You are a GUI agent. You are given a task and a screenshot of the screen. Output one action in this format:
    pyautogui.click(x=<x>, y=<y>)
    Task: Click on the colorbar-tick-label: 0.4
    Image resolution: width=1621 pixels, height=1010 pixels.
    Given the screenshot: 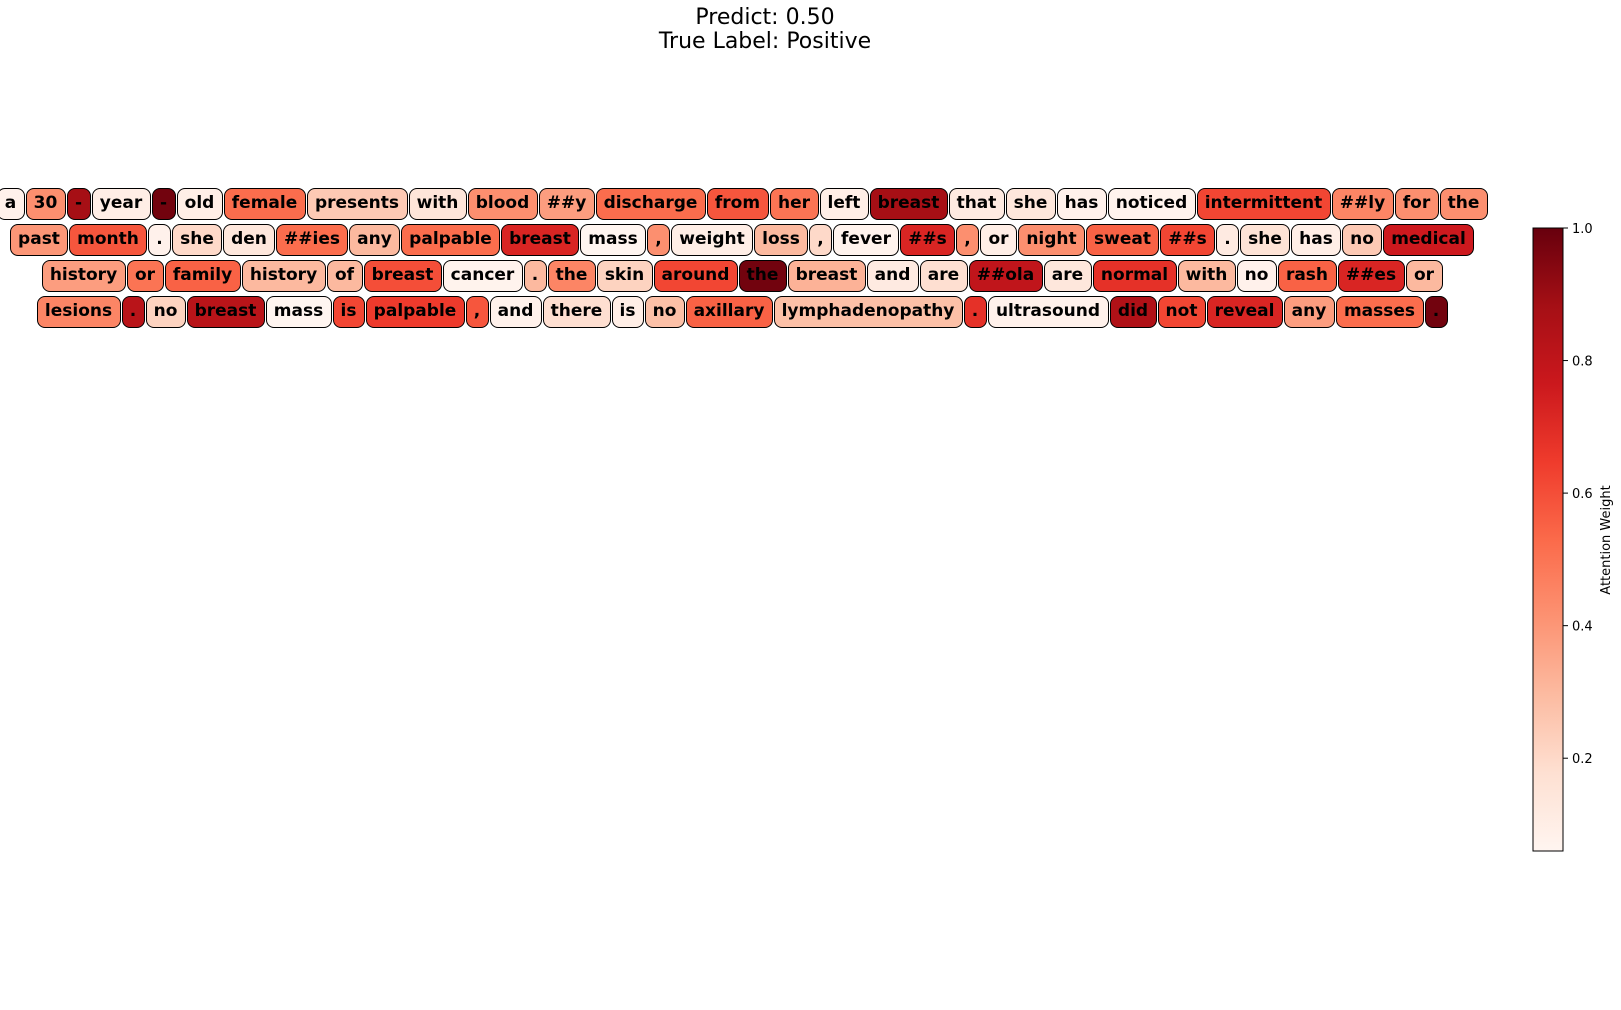 What is the action you would take?
    pyautogui.click(x=1582, y=627)
    